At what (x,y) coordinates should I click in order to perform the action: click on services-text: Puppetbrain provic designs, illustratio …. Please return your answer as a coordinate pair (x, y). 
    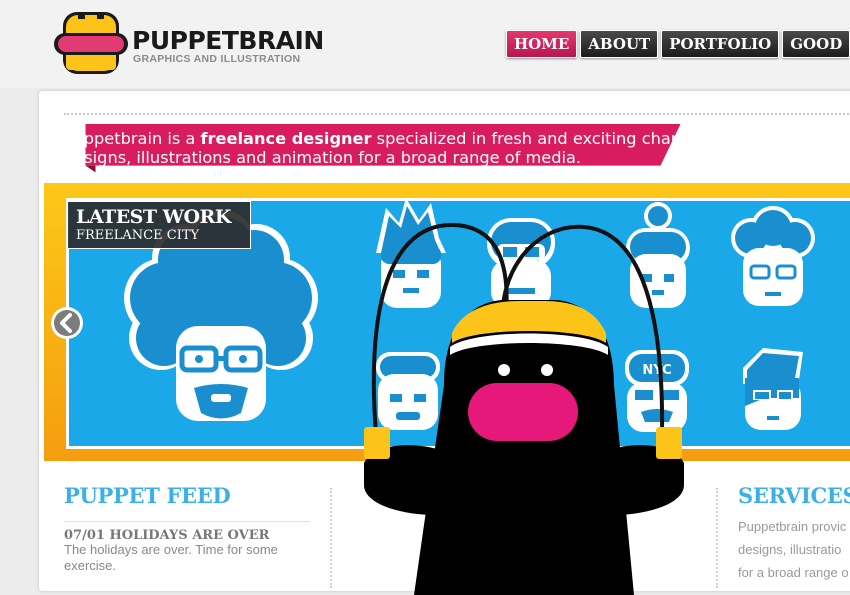
    Looking at the image, I should click on (794, 549).